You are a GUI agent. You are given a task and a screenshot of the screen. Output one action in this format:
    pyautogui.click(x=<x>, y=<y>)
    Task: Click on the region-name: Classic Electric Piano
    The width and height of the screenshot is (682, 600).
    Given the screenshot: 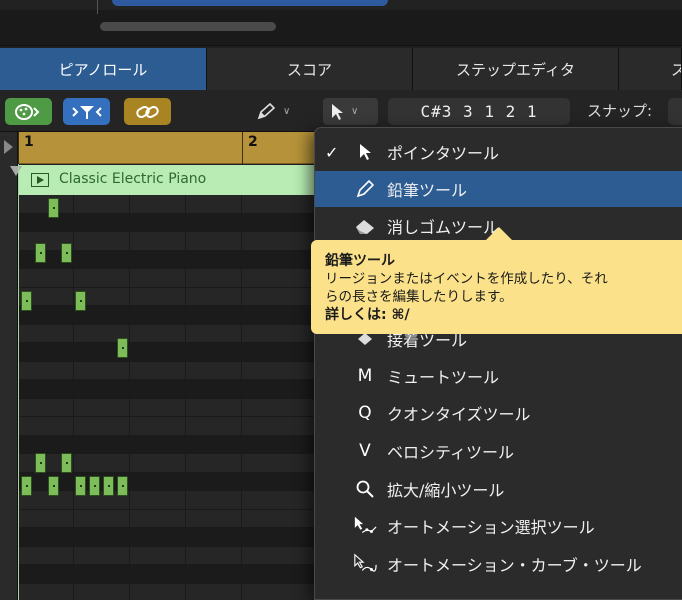 What is the action you would take?
    pyautogui.click(x=133, y=179)
    